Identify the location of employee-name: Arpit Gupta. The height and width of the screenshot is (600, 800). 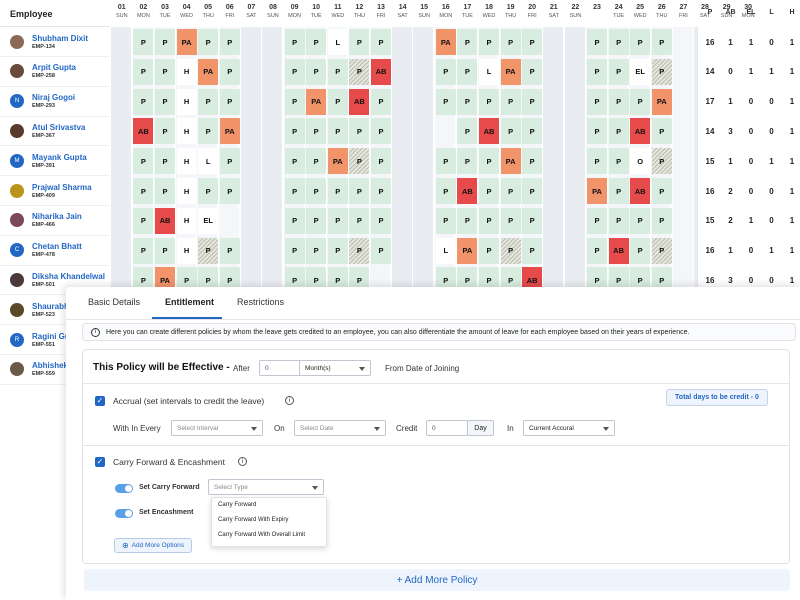
(54, 68).